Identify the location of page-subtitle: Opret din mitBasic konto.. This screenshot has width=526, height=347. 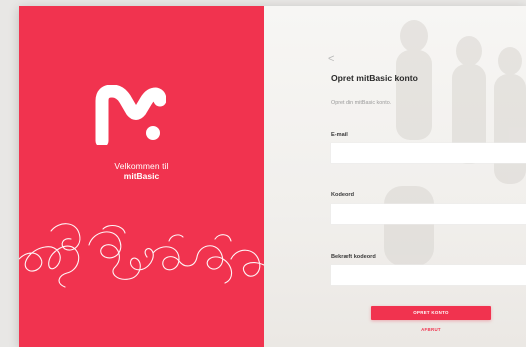
(361, 103).